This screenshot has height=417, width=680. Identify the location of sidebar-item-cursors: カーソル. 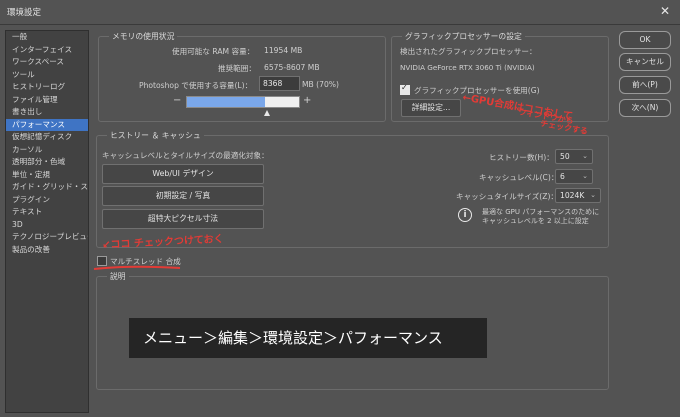
(47, 150).